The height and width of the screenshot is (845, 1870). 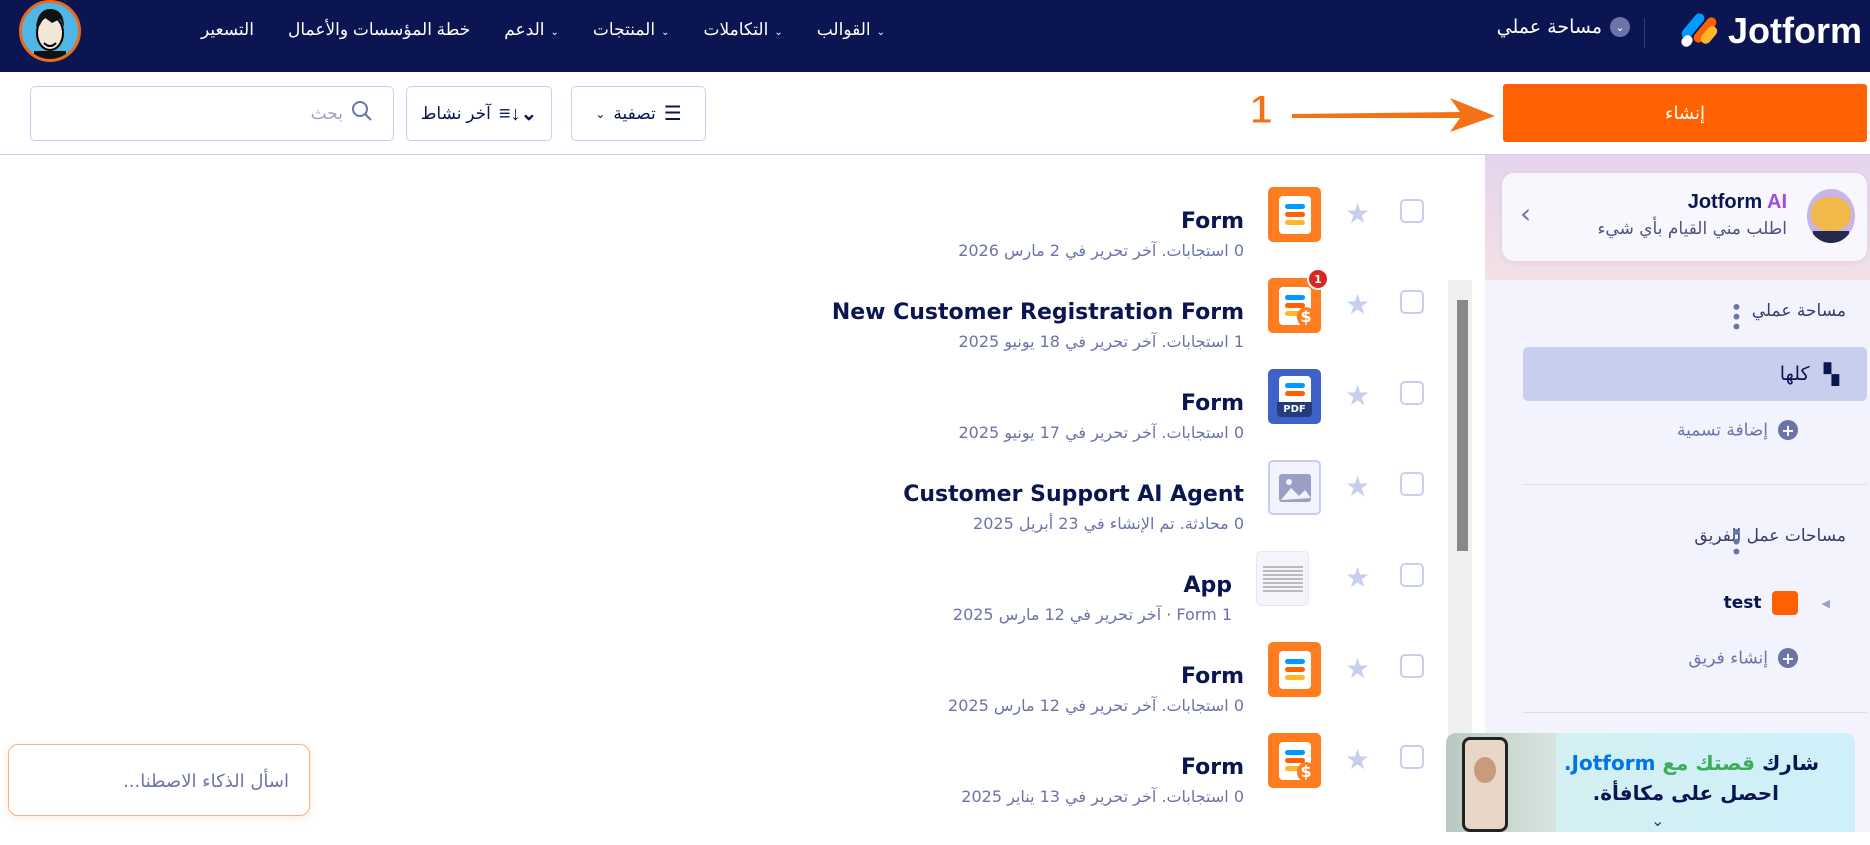 I want to click on pdf-label: PDF, so click(x=1294, y=409).